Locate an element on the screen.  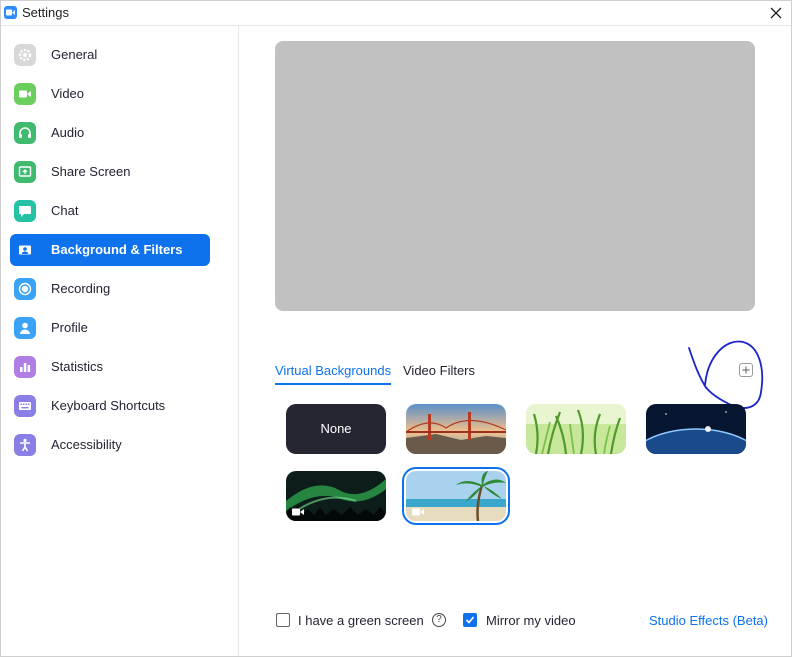
bar-chart-icon is located at coordinates (25, 367).